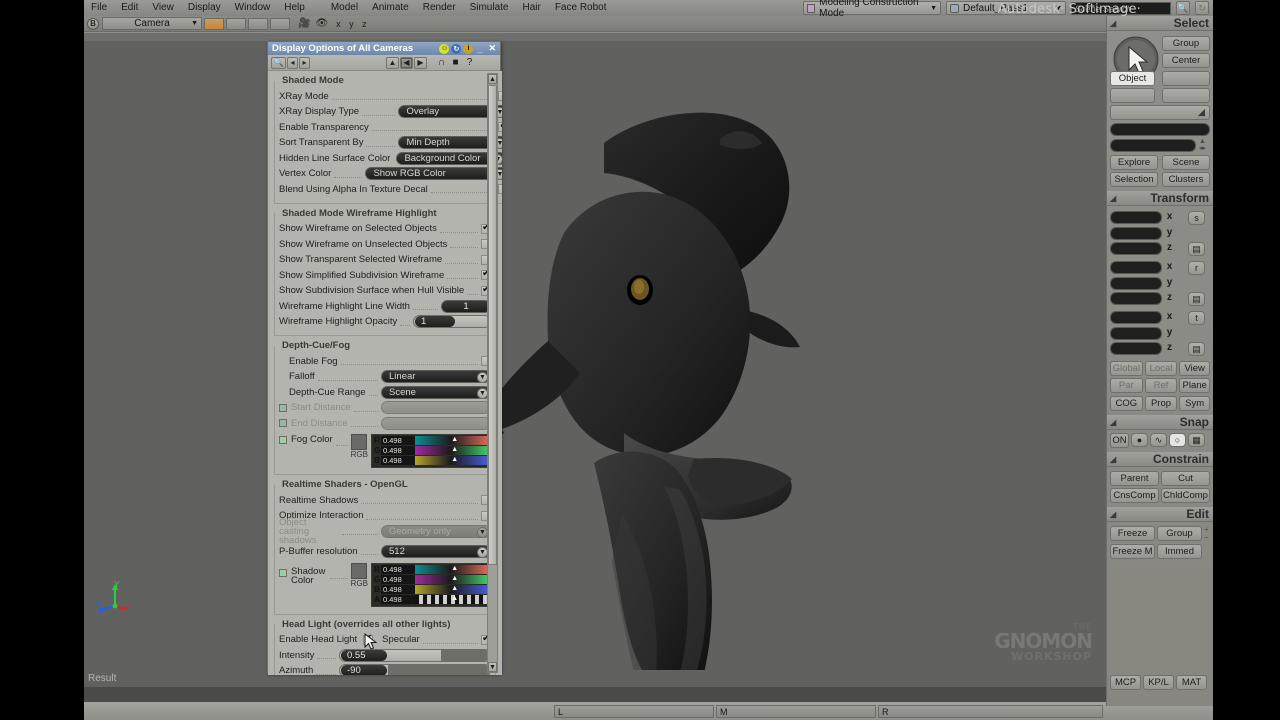  What do you see at coordinates (390, 112) in the screenshot?
I see `row-xray-display-type: XRay Display Type Overlay ▼` at bounding box center [390, 112].